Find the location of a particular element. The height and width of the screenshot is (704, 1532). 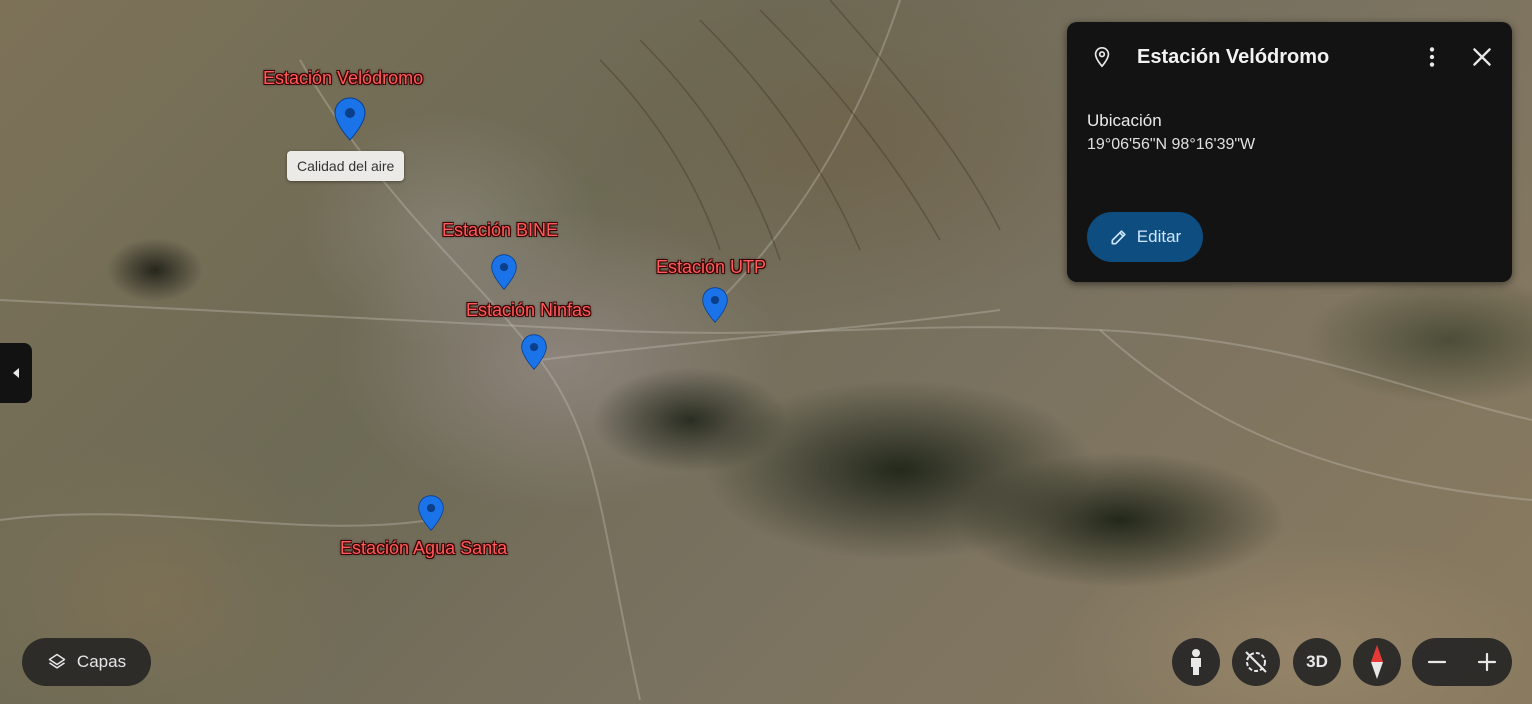

marker-bine is located at coordinates (504, 272).